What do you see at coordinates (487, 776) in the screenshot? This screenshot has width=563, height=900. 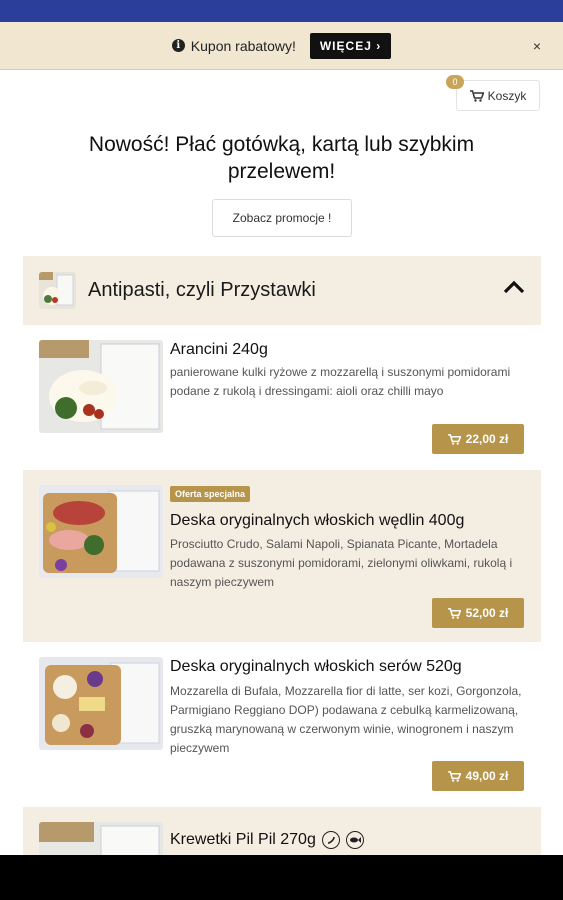 I see `price: 49,00 zł` at bounding box center [487, 776].